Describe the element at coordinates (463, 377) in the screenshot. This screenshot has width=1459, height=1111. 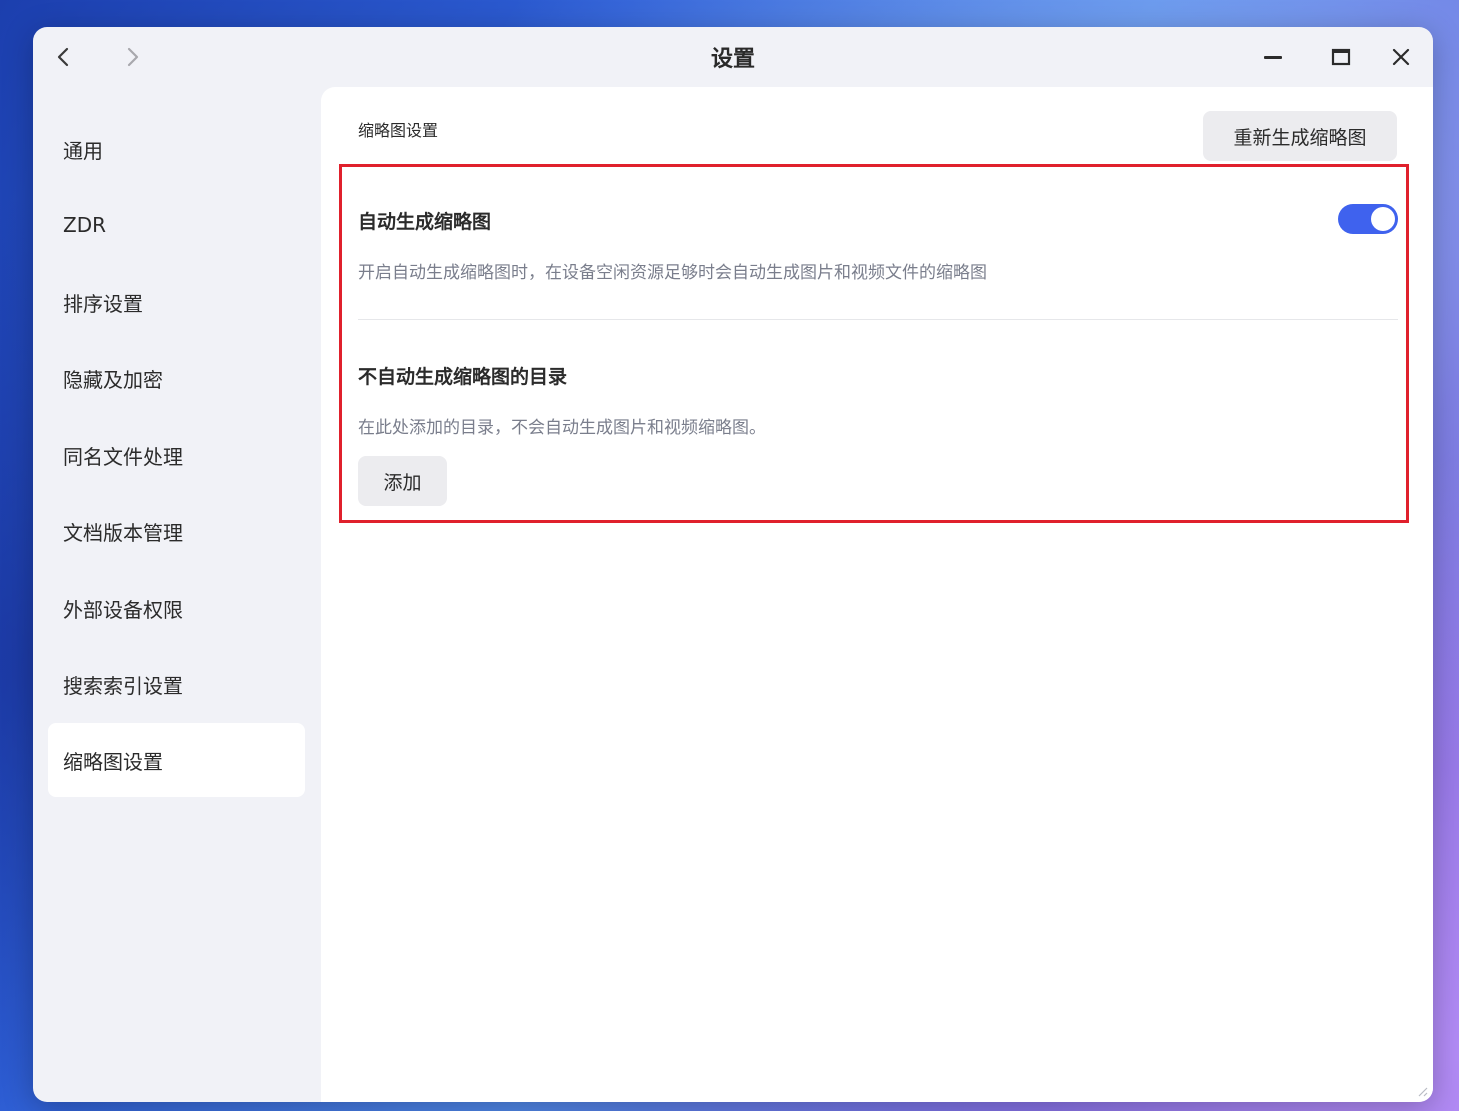
I see `excluded-dirs-title: 不自动生成缩略图的目录` at that location.